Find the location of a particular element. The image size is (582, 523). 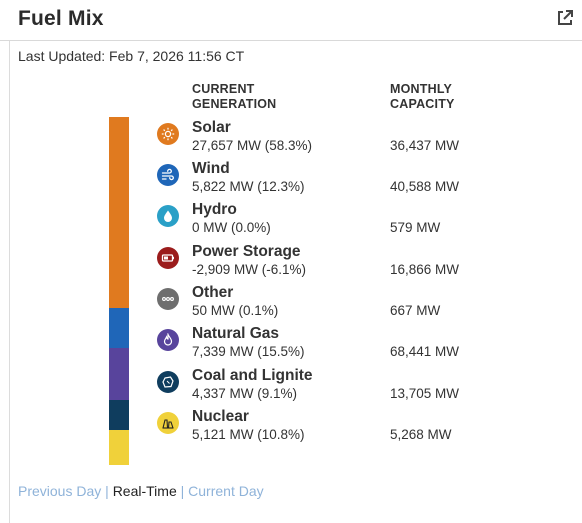

current-day-link: Current Day is located at coordinates (225, 491).